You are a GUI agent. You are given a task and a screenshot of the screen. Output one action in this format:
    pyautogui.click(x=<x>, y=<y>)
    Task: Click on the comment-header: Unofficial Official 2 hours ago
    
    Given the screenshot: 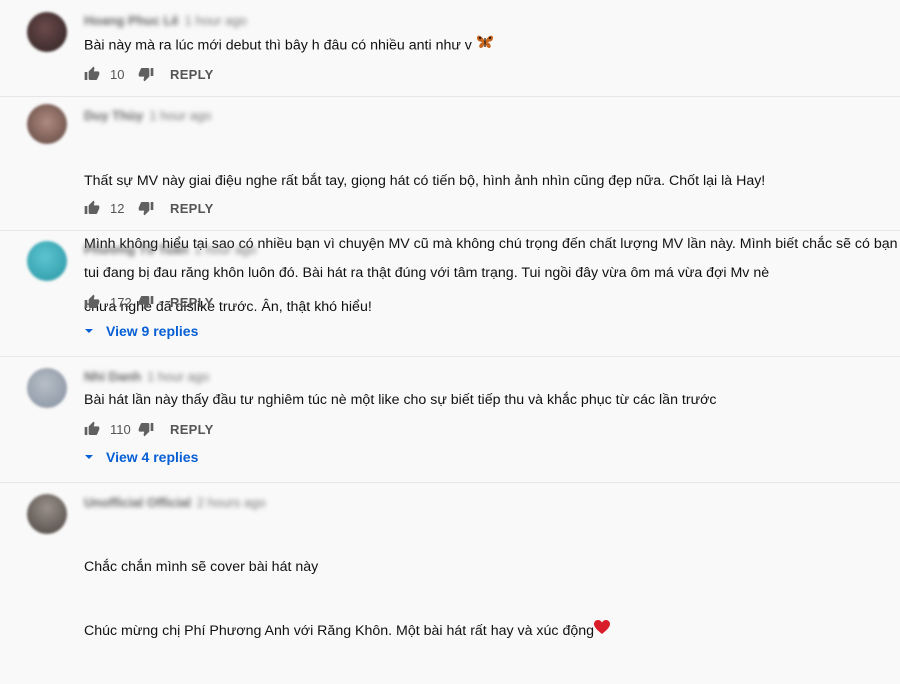 What is the action you would take?
    pyautogui.click(x=175, y=502)
    